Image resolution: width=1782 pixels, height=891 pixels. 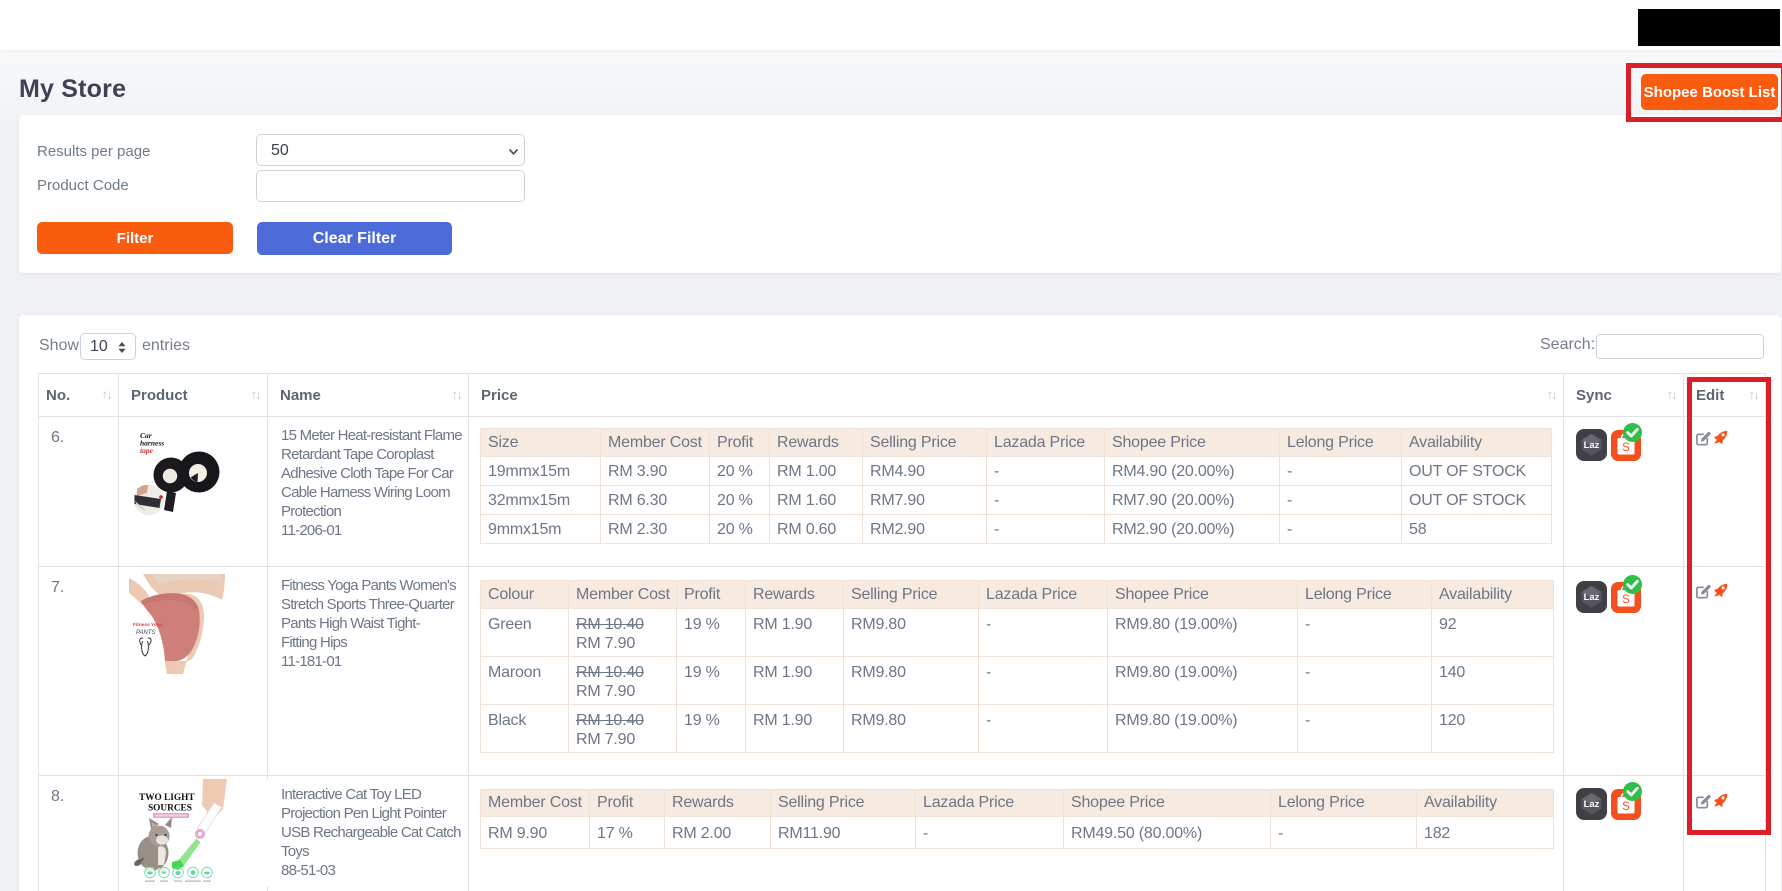 I want to click on svg-text: PANTS, so click(x=146, y=633).